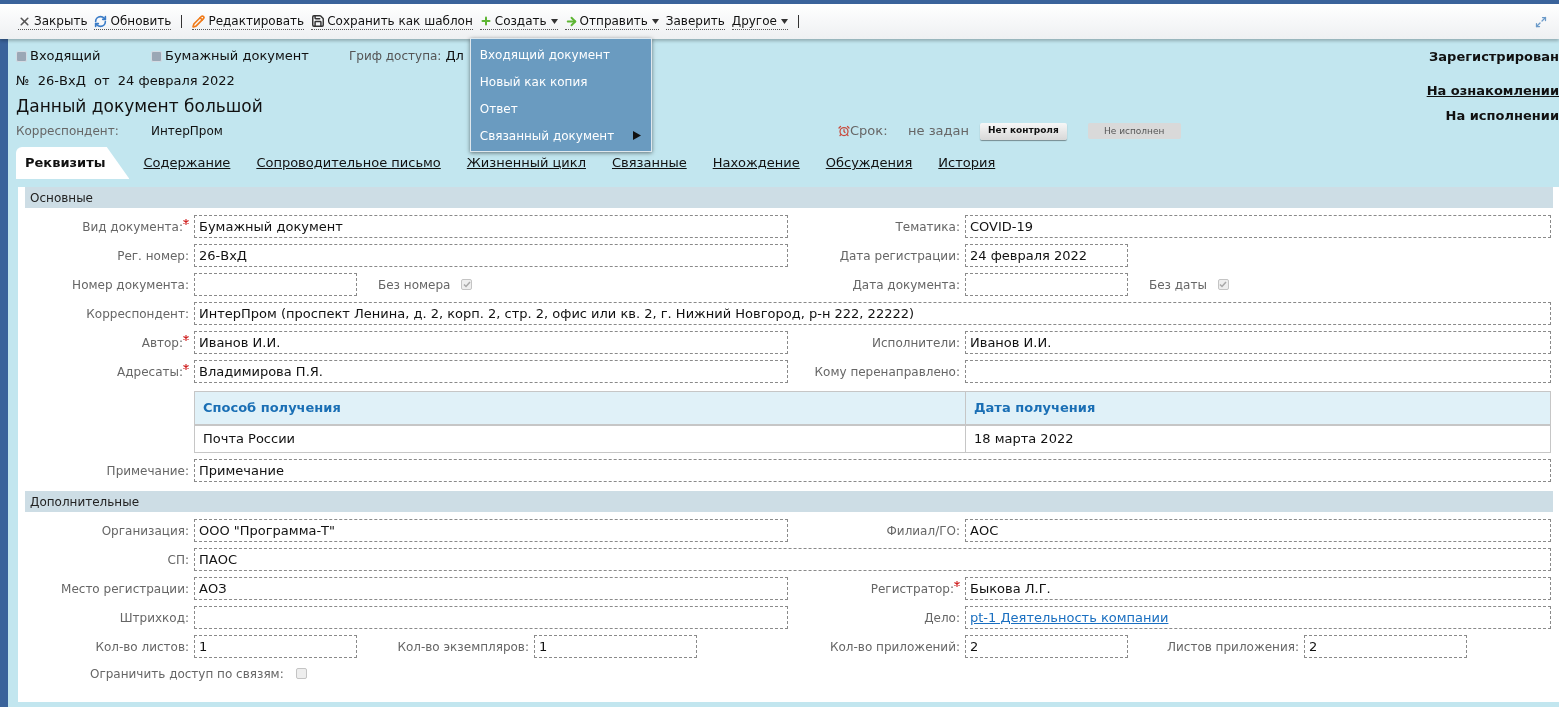  I want to click on column-header: Дата получения, so click(1035, 408).